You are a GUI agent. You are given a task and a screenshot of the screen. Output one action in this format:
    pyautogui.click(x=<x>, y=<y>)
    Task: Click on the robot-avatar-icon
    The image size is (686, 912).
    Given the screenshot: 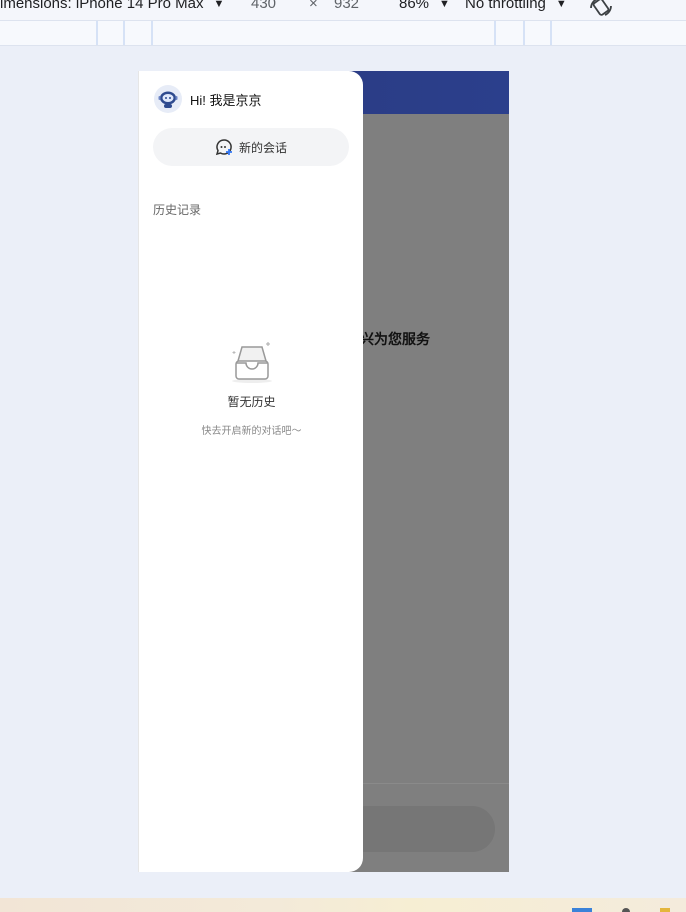 What is the action you would take?
    pyautogui.click(x=168, y=99)
    